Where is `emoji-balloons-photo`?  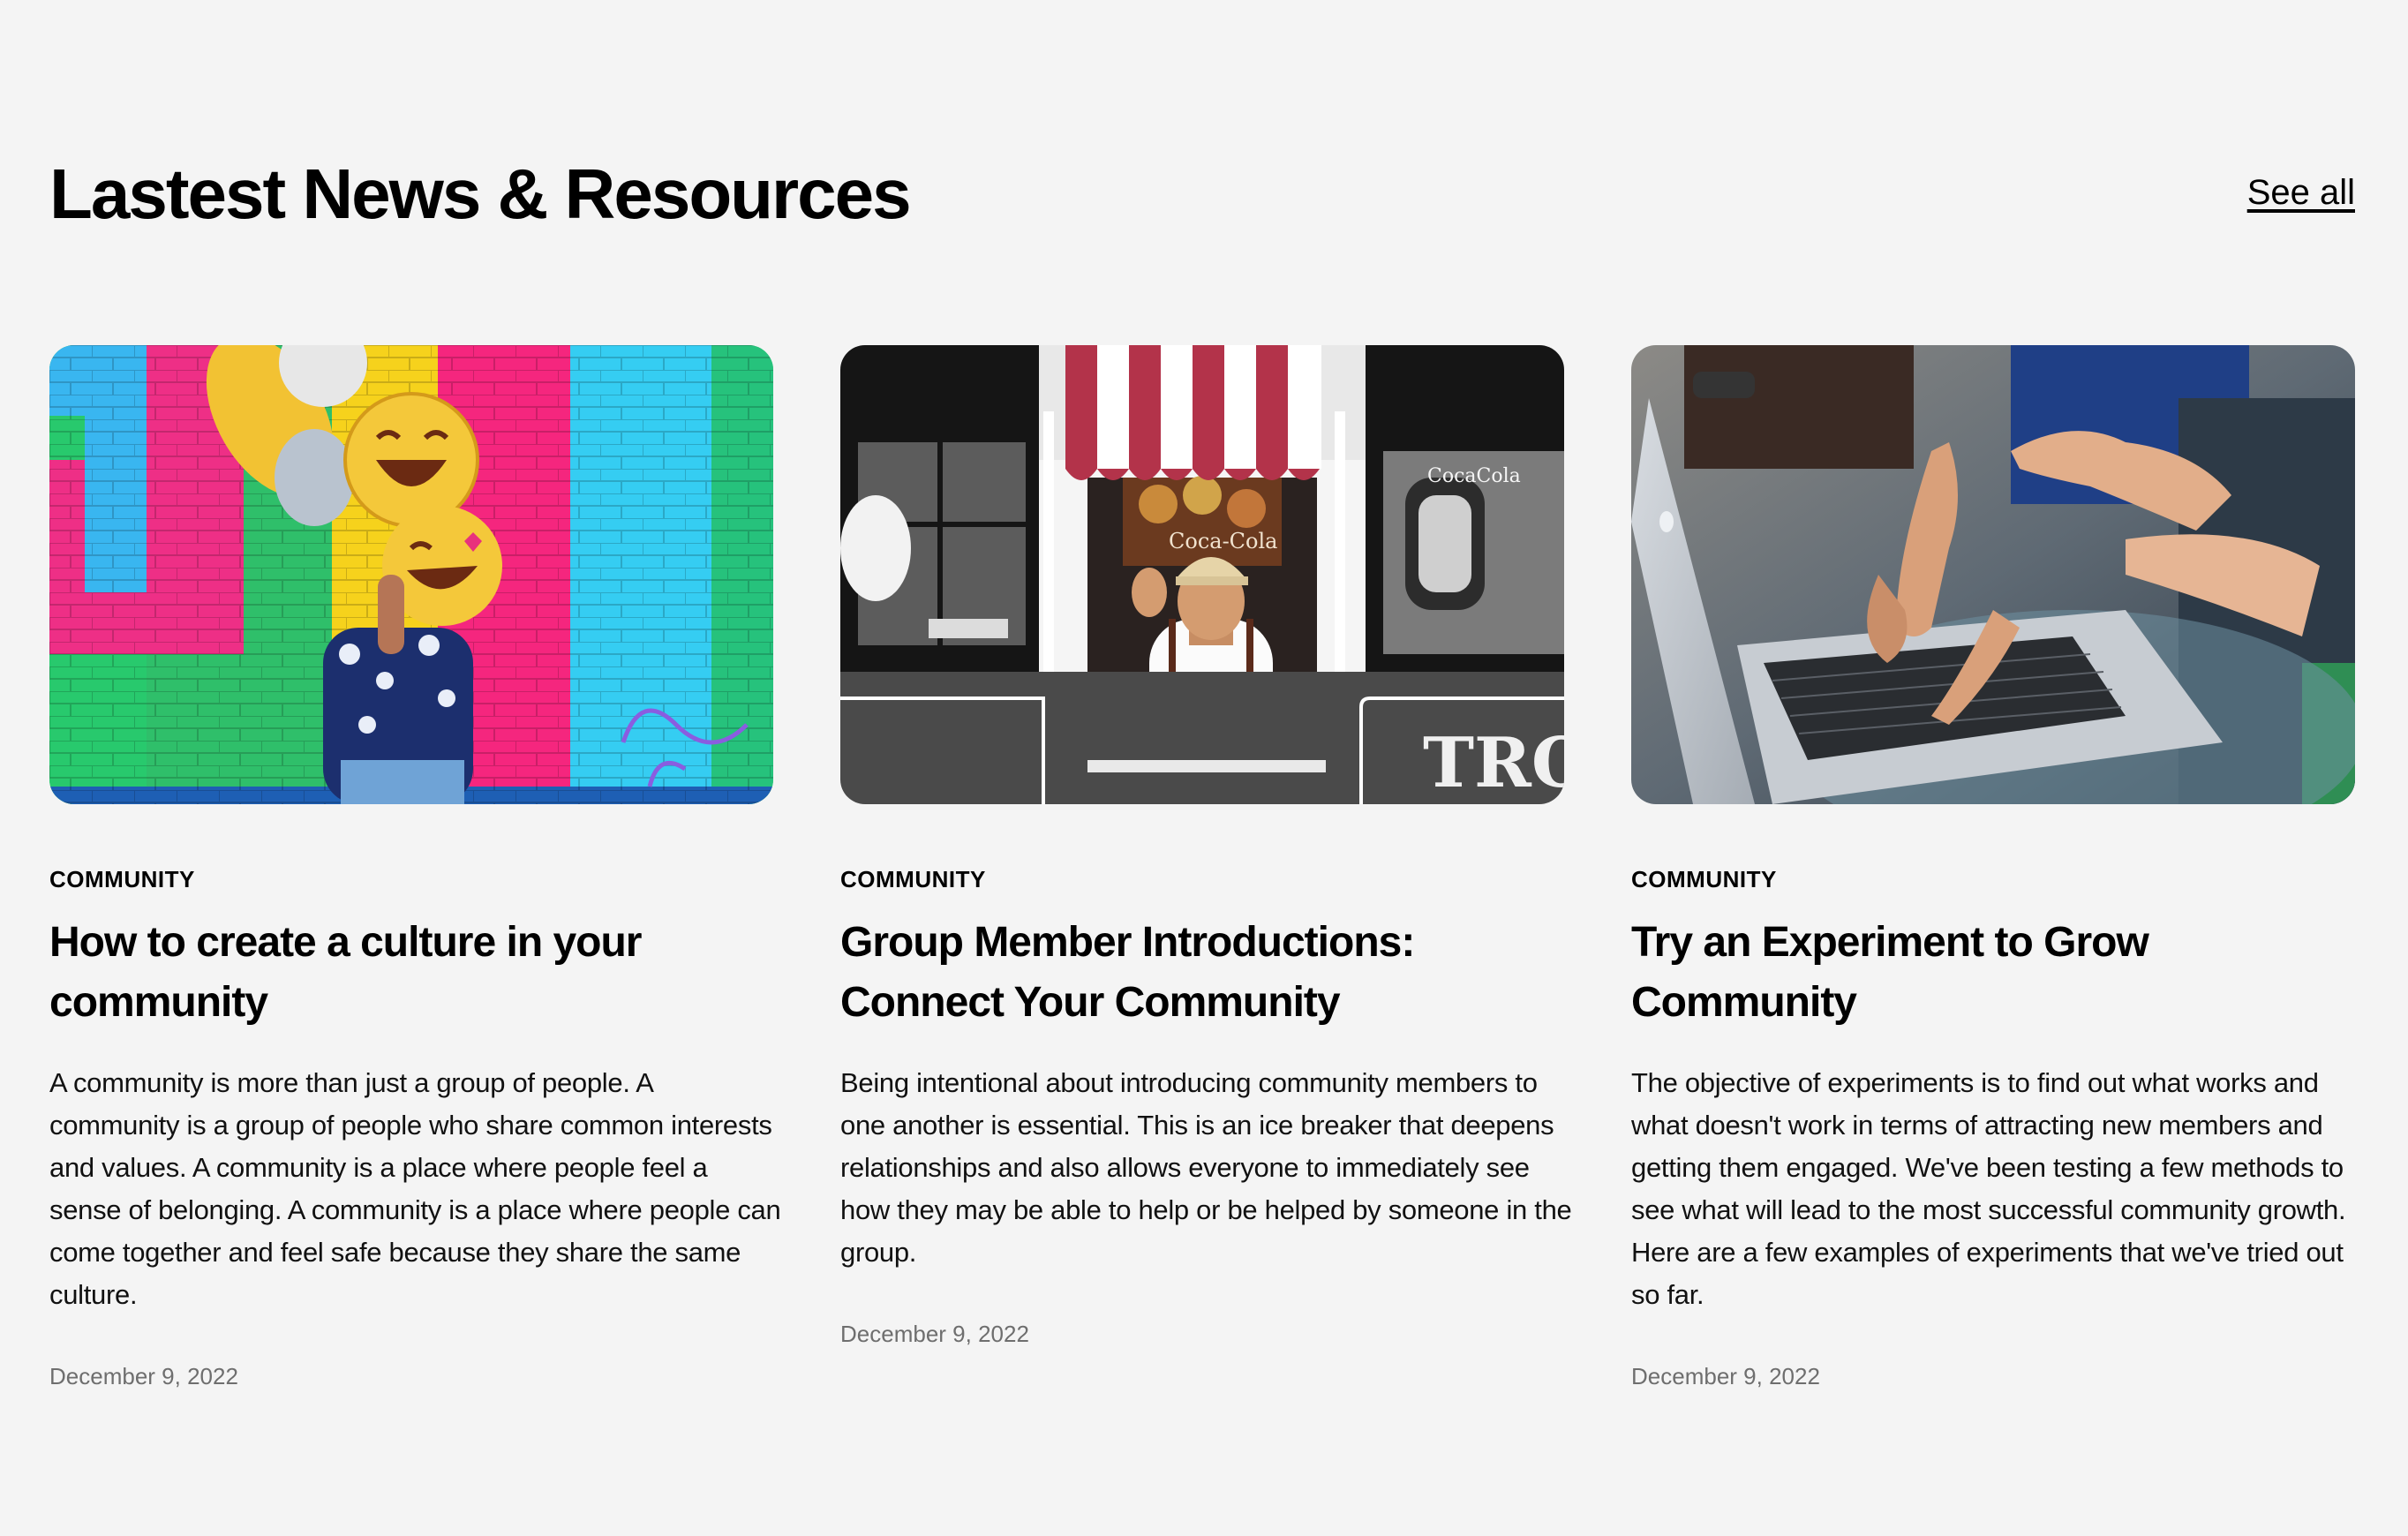
emoji-balloons-photo is located at coordinates (411, 574).